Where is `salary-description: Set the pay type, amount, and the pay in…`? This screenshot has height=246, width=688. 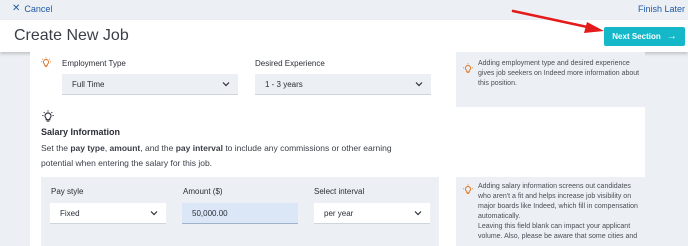 salary-description: Set the pay type, amount, and the pay in… is located at coordinates (231, 156).